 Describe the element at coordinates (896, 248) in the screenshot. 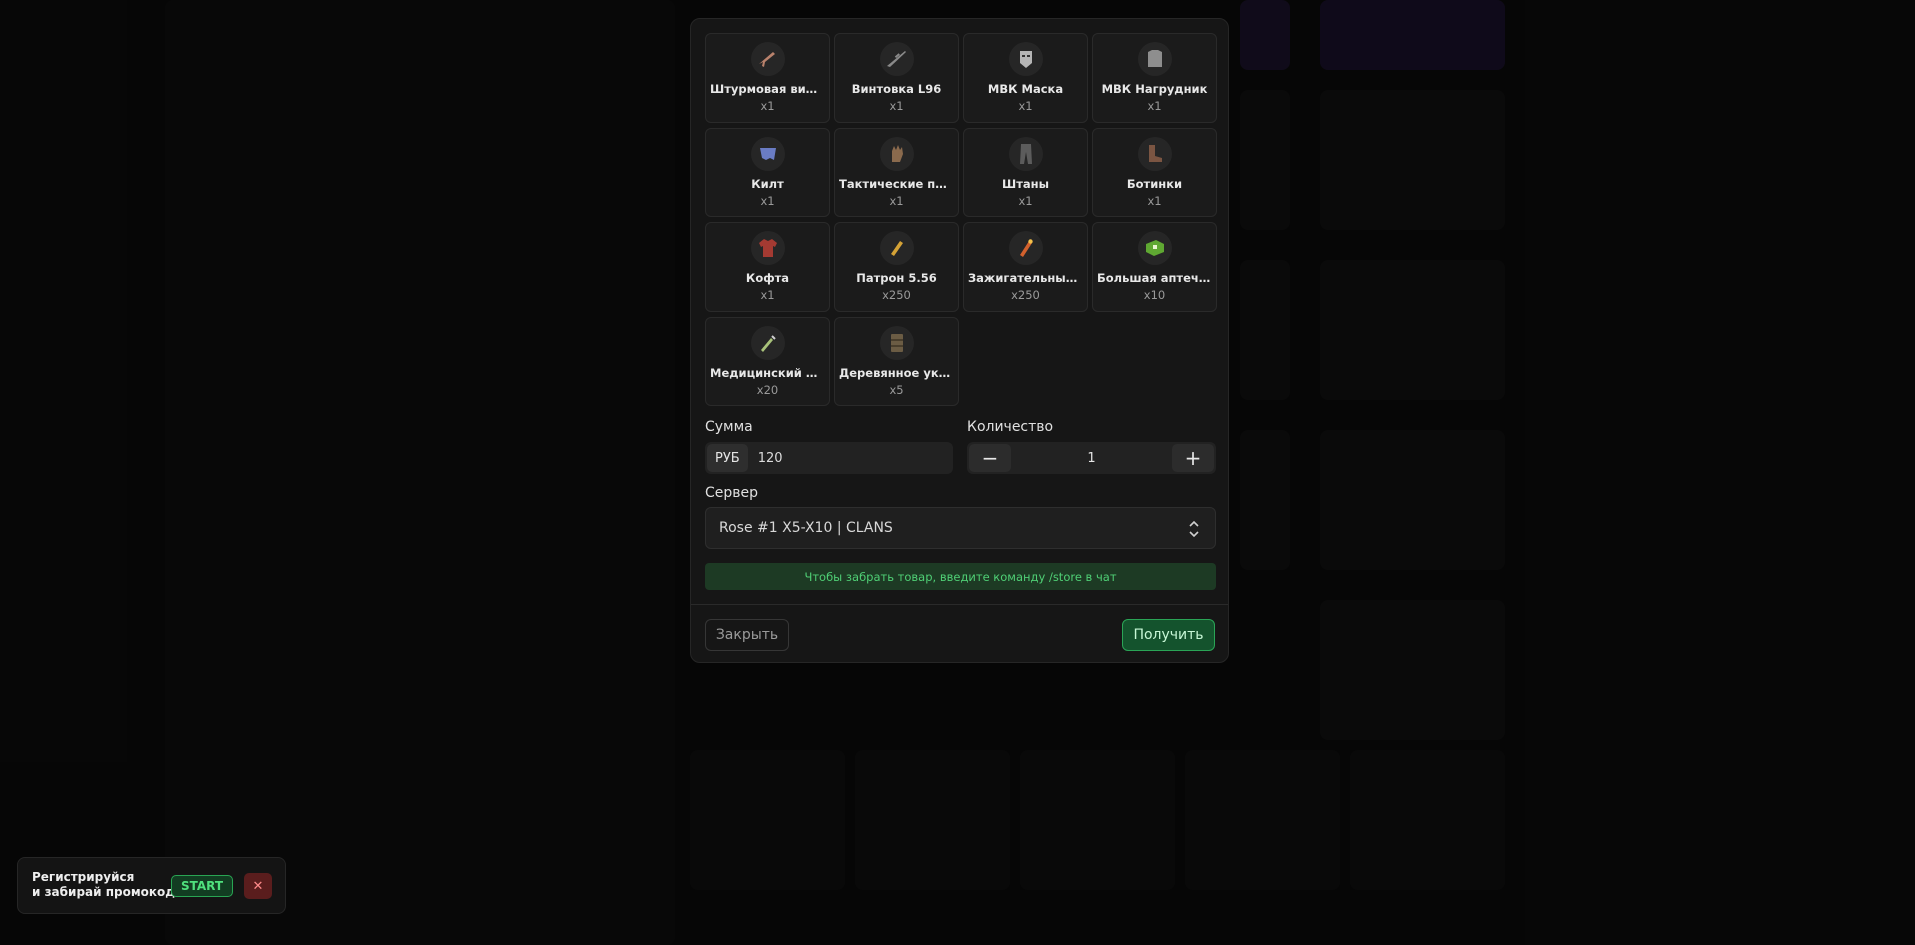

I see `ammo-icon` at that location.